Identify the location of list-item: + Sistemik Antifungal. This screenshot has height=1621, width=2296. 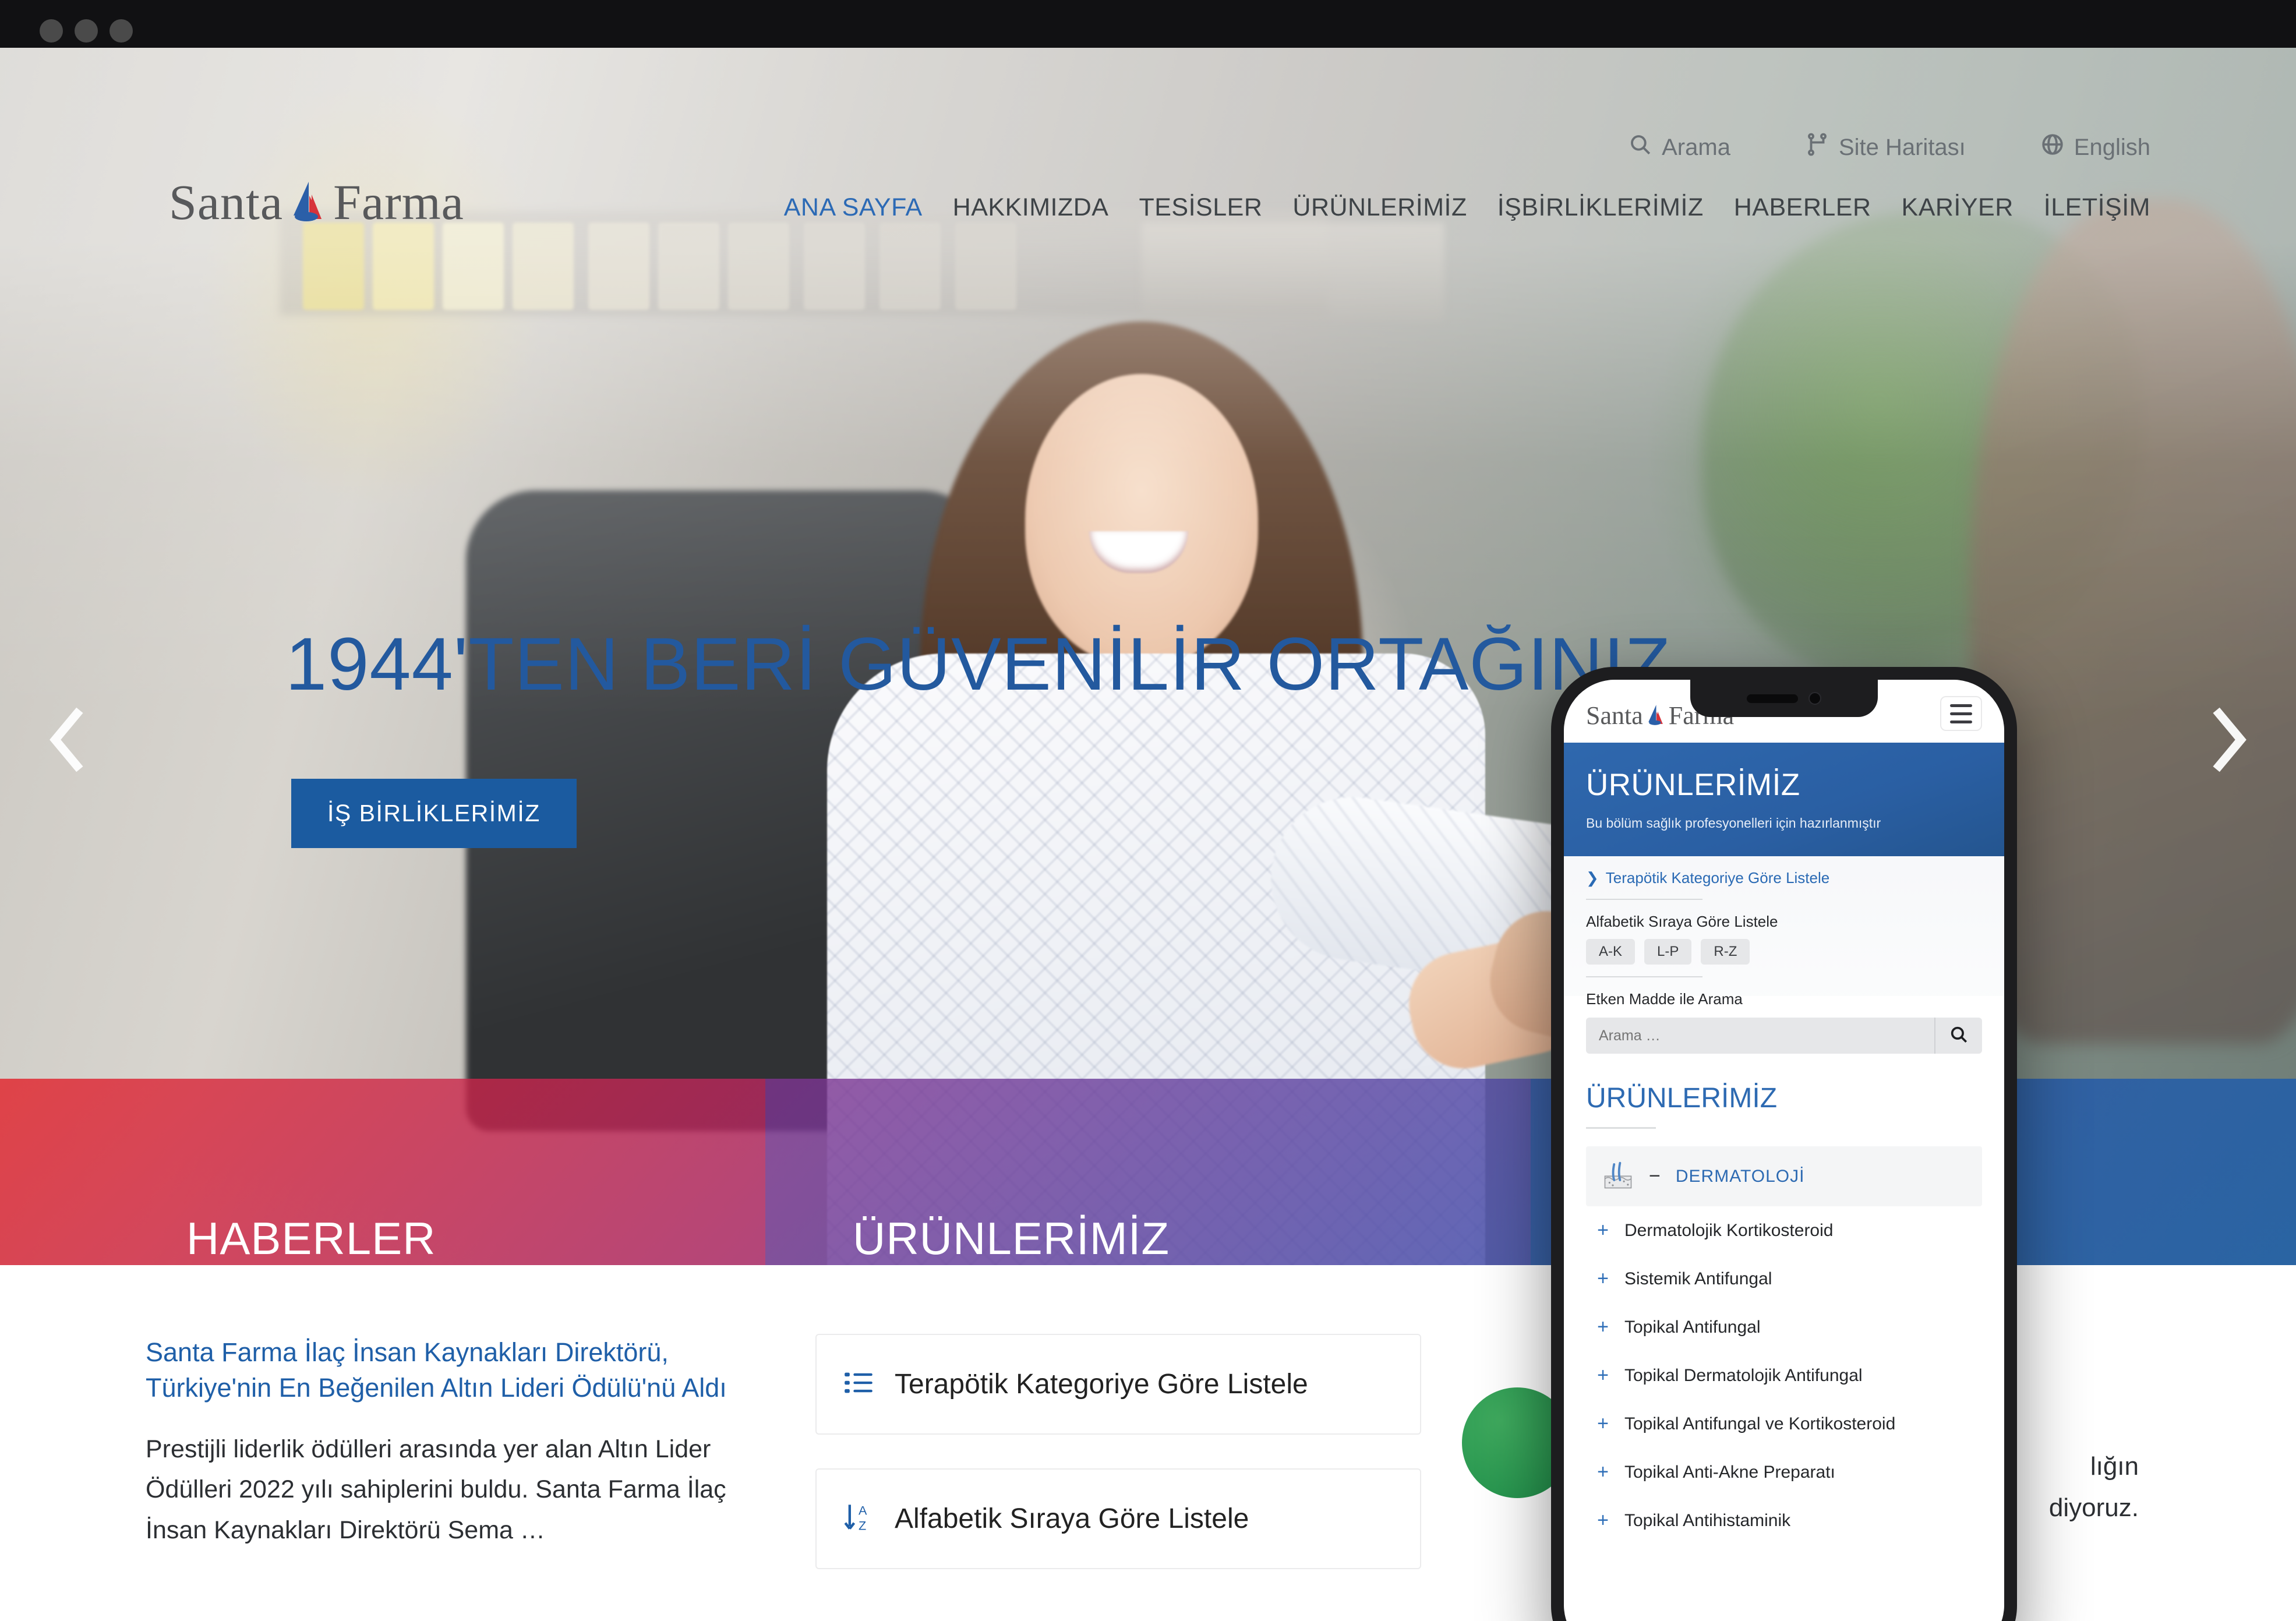
(1784, 1279).